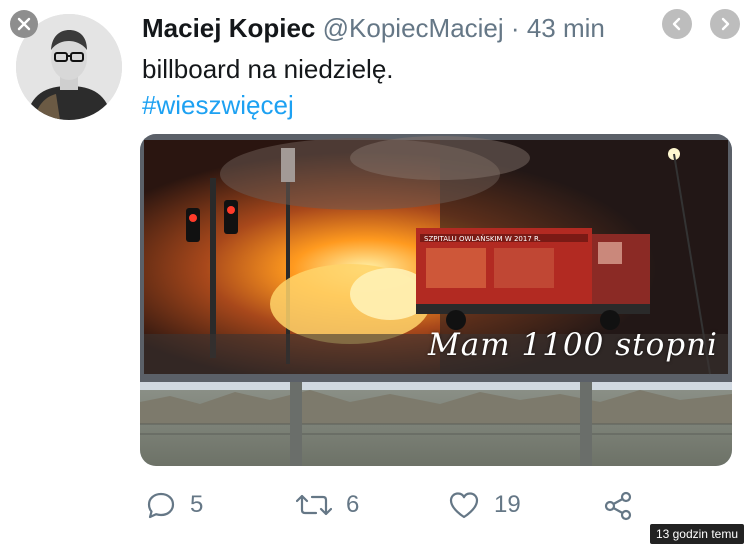 The height and width of the screenshot is (548, 750). I want to click on close-button, so click(24, 24).